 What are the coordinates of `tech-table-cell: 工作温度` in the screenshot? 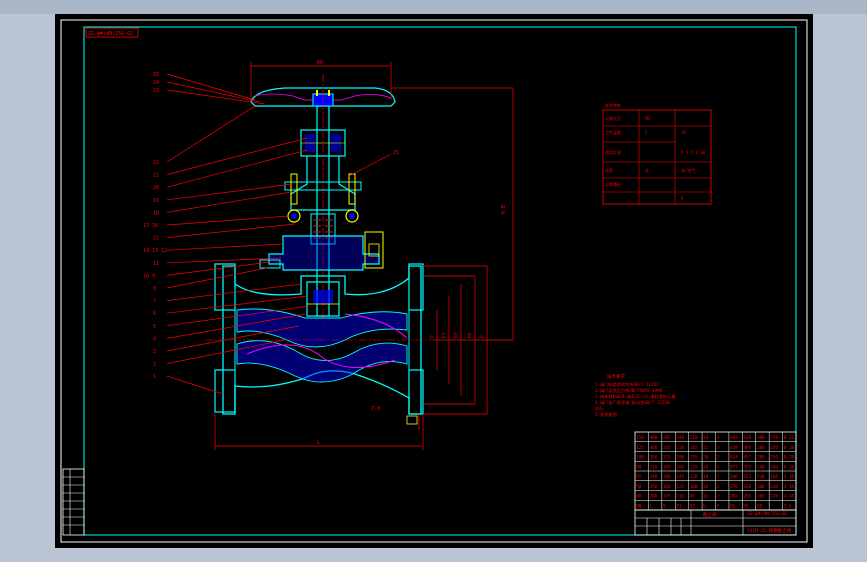 It's located at (613, 132).